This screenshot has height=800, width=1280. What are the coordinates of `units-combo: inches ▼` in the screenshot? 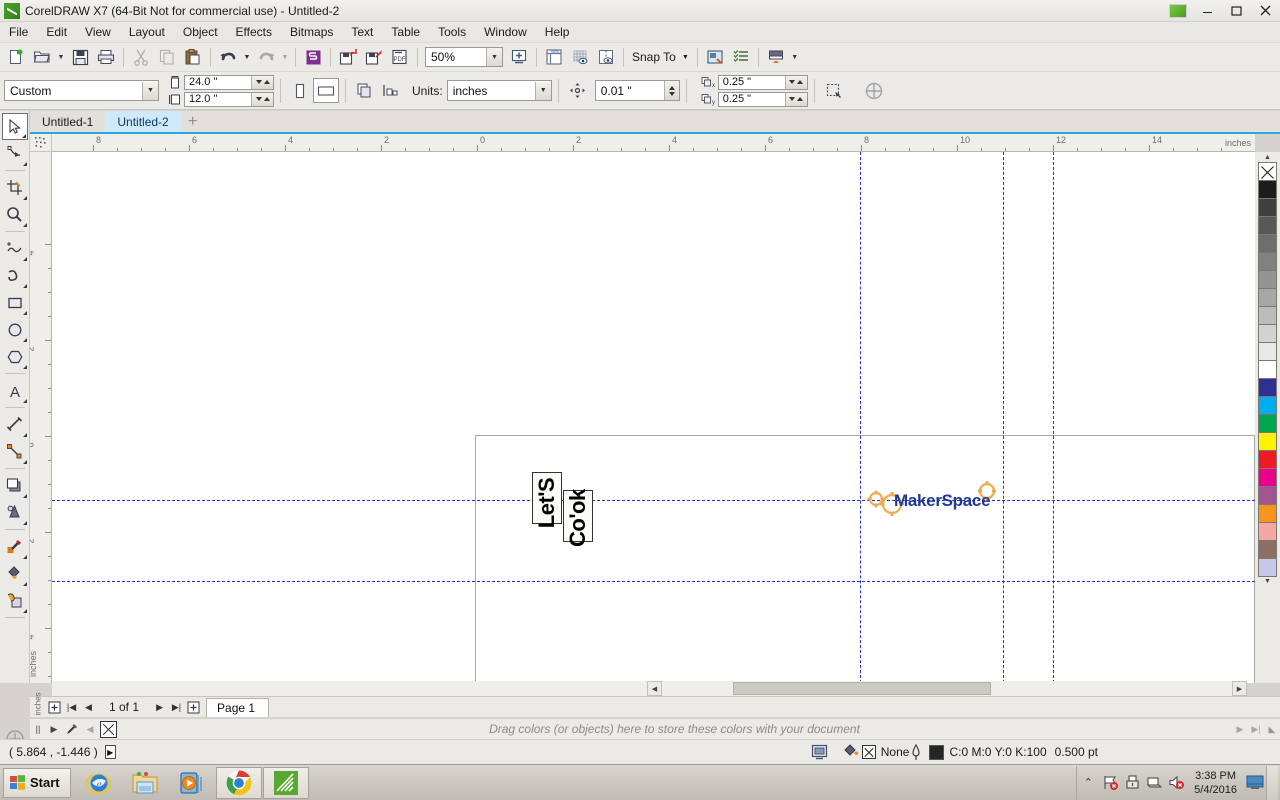 It's located at (499, 90).